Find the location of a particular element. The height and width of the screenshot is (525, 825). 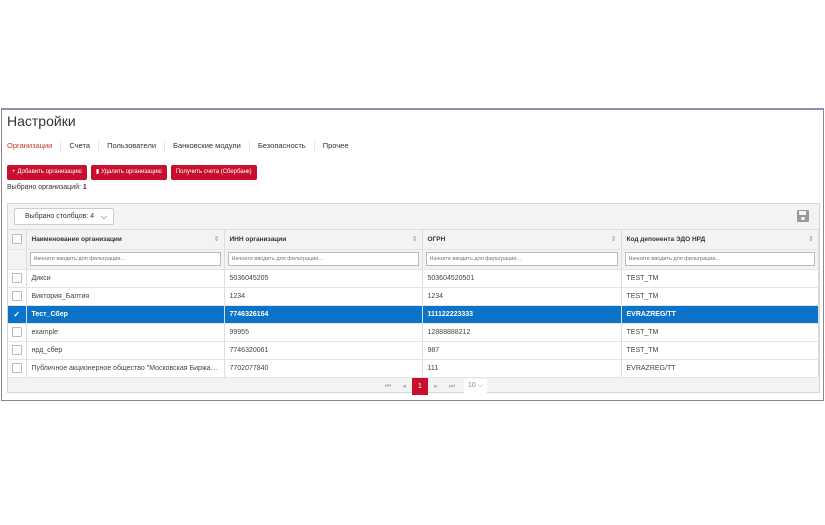

column-select-dropdown: Выбрано столбцов: 4 ⌵ is located at coordinates (64, 216).